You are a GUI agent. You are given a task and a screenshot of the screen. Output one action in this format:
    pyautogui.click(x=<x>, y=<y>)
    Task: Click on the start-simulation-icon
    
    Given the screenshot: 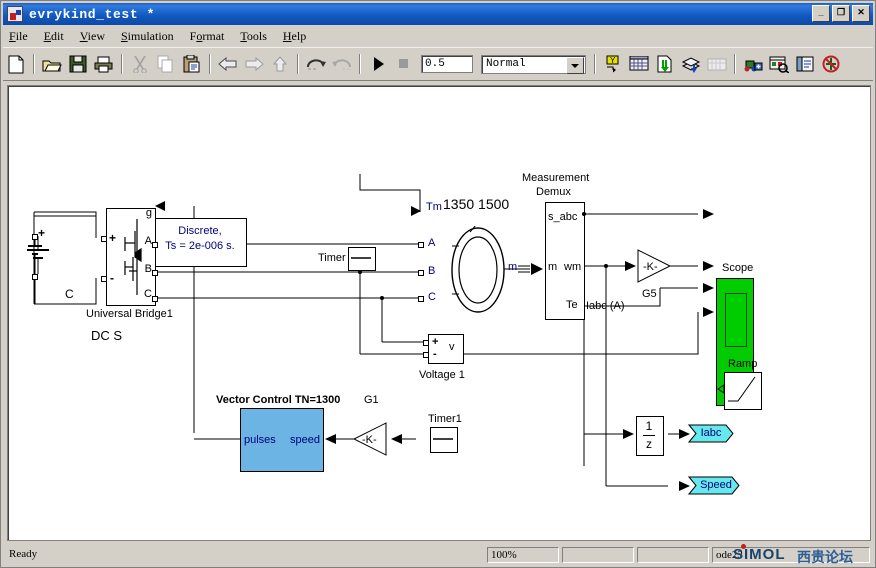 What is the action you would take?
    pyautogui.click(x=378, y=64)
    